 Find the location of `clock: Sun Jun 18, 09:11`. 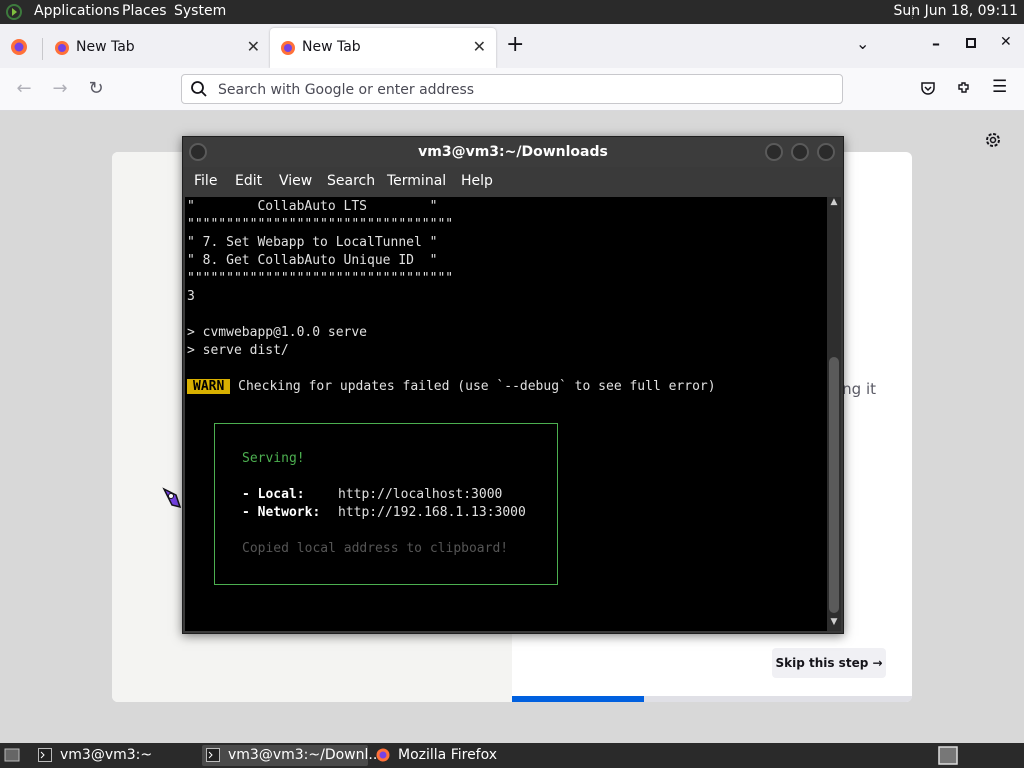

clock: Sun Jun 18, 09:11 is located at coordinates (956, 11).